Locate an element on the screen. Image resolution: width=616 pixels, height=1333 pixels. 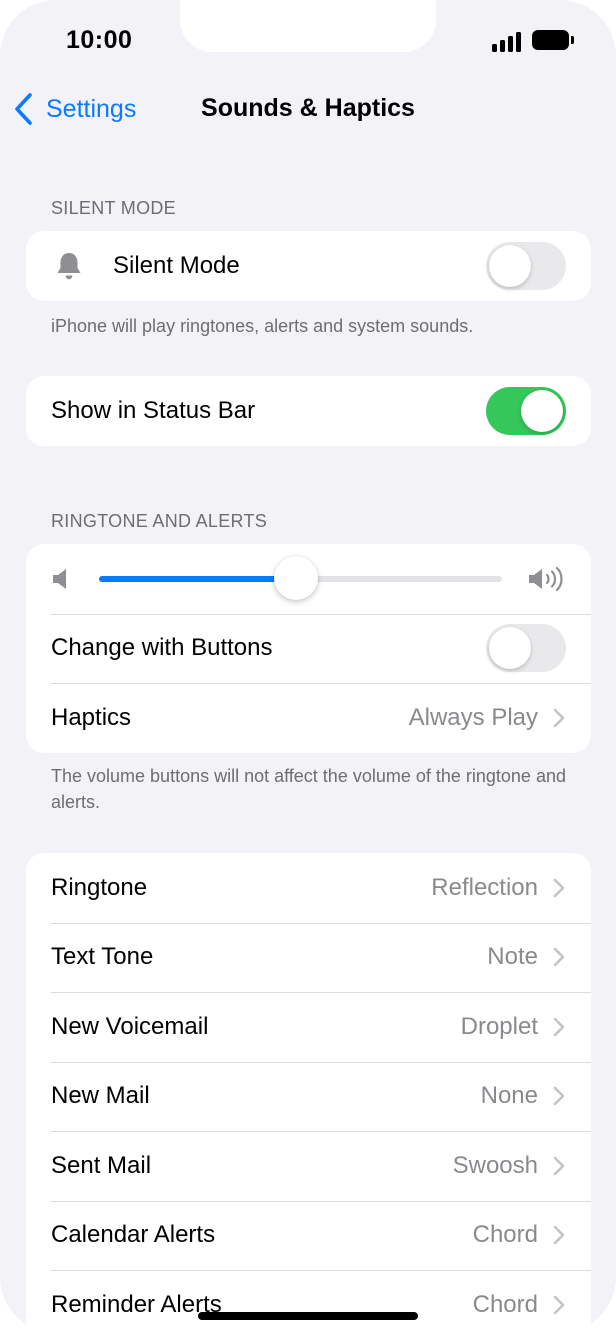
sound-row-value: Reflection is located at coordinates (484, 887).